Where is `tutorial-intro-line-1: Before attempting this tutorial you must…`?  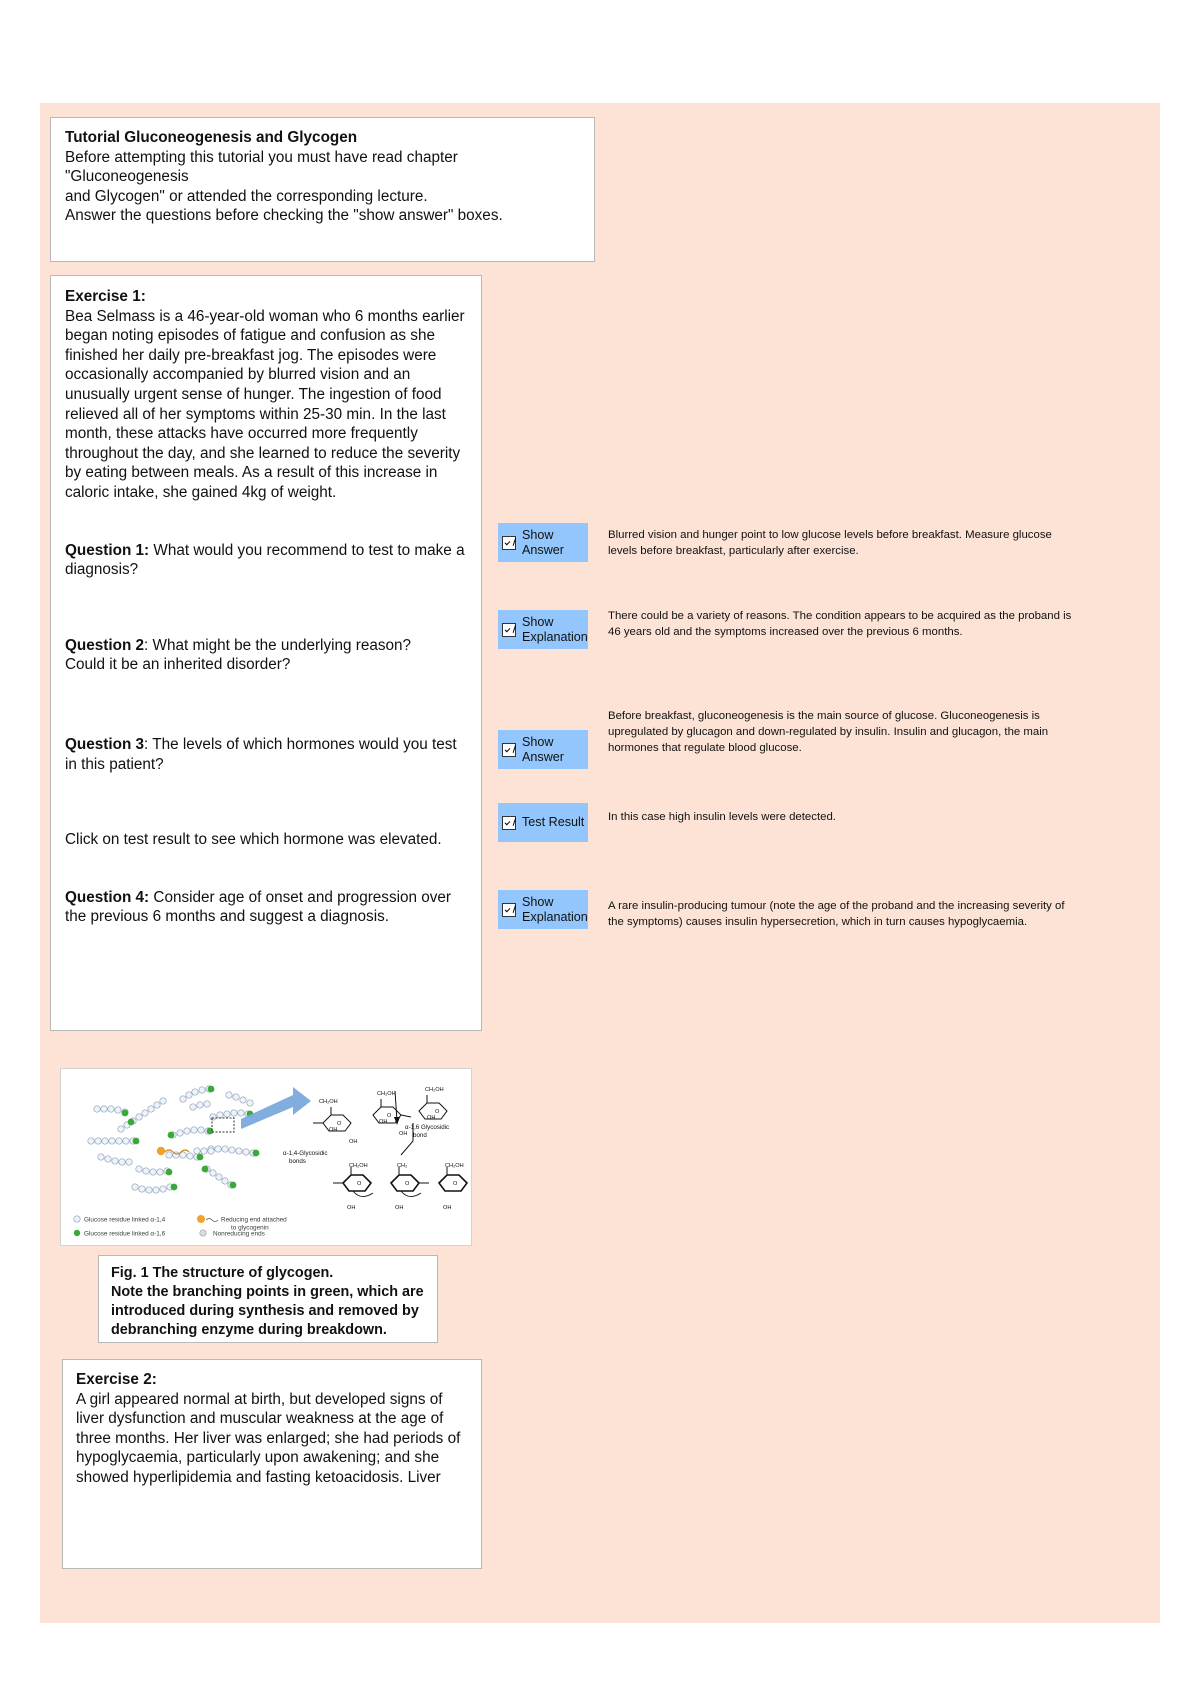
tutorial-intro-line-1: Before attempting this tutorial you must… is located at coordinates (261, 167).